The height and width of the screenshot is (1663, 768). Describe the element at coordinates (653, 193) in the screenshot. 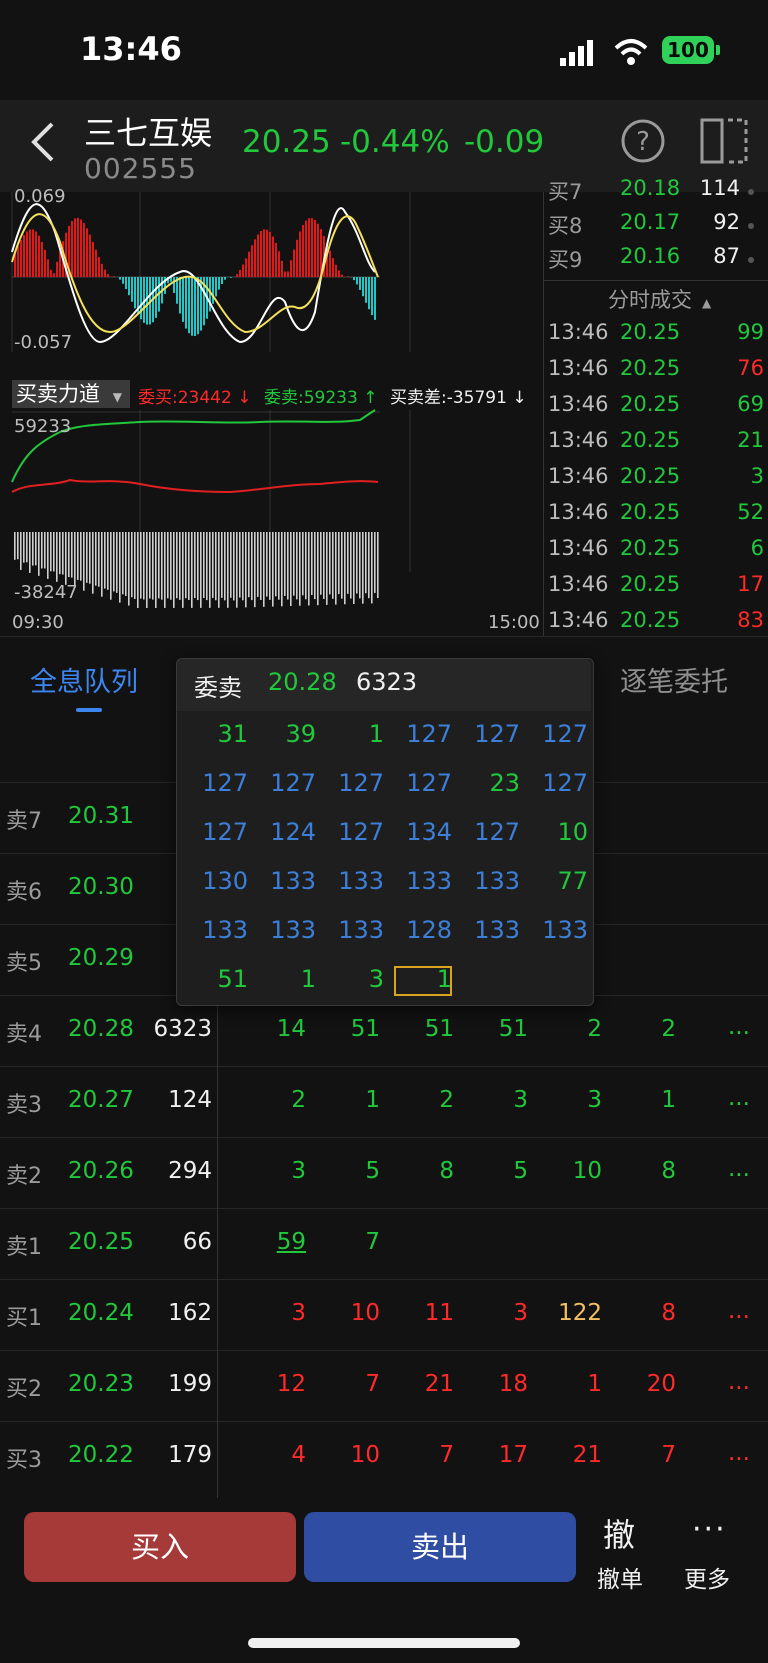

I see `bid-level-row: 买7 20.18 114` at that location.